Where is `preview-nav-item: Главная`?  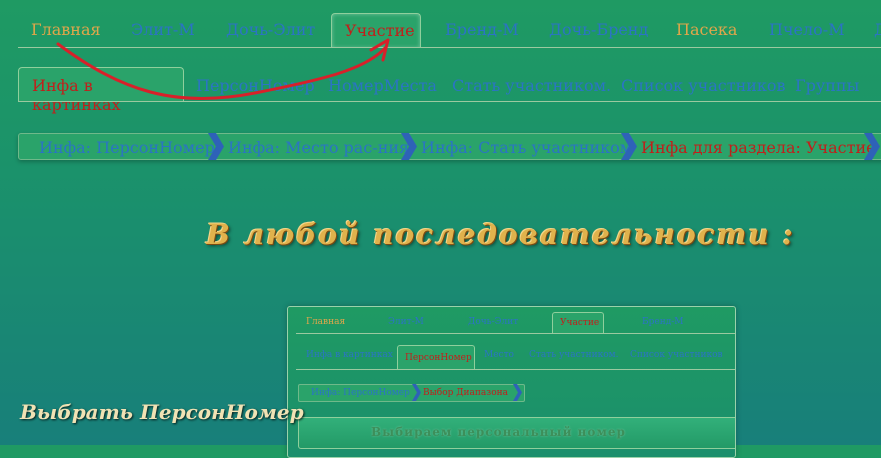
preview-nav-item: Главная is located at coordinates (326, 322).